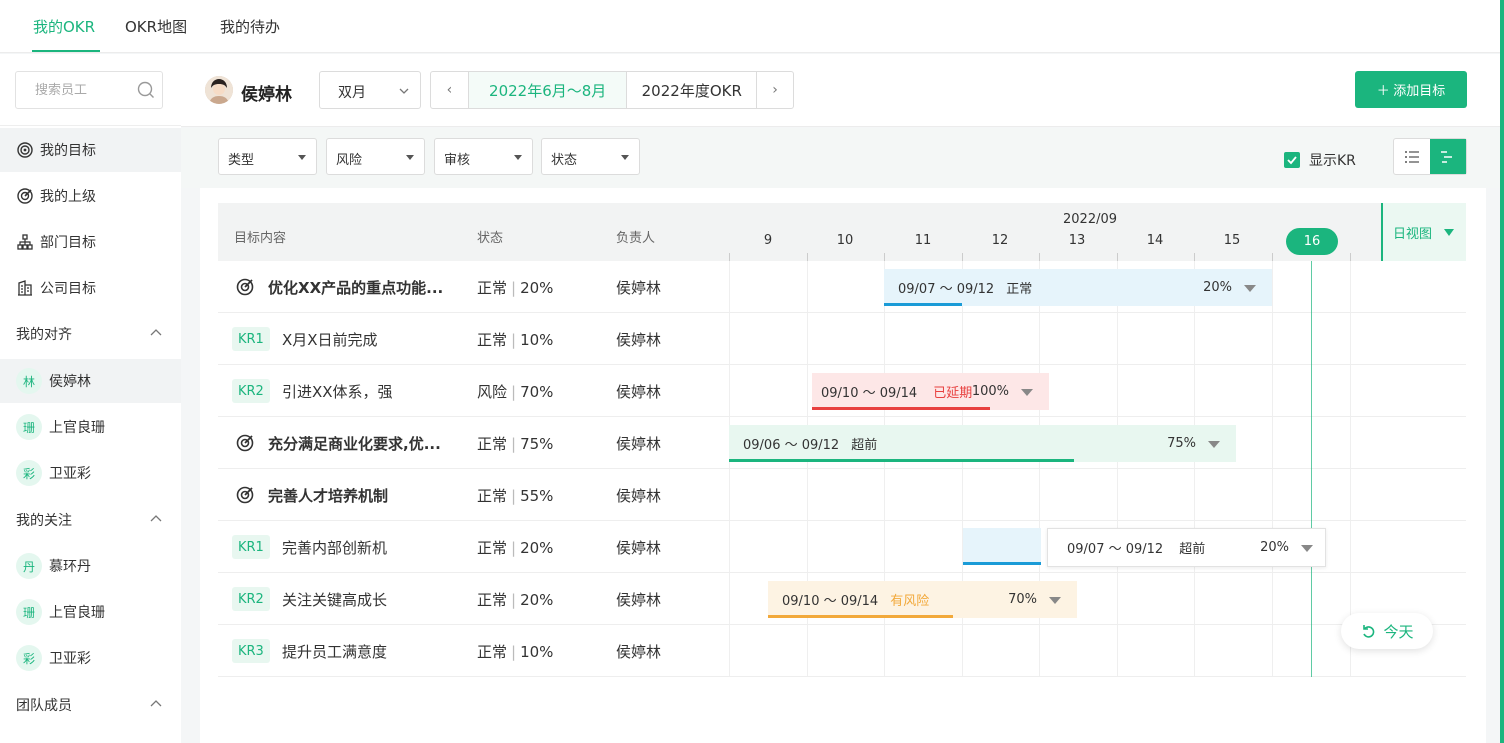 The height and width of the screenshot is (743, 1504). I want to click on user-name: 侯婷林, so click(266, 95).